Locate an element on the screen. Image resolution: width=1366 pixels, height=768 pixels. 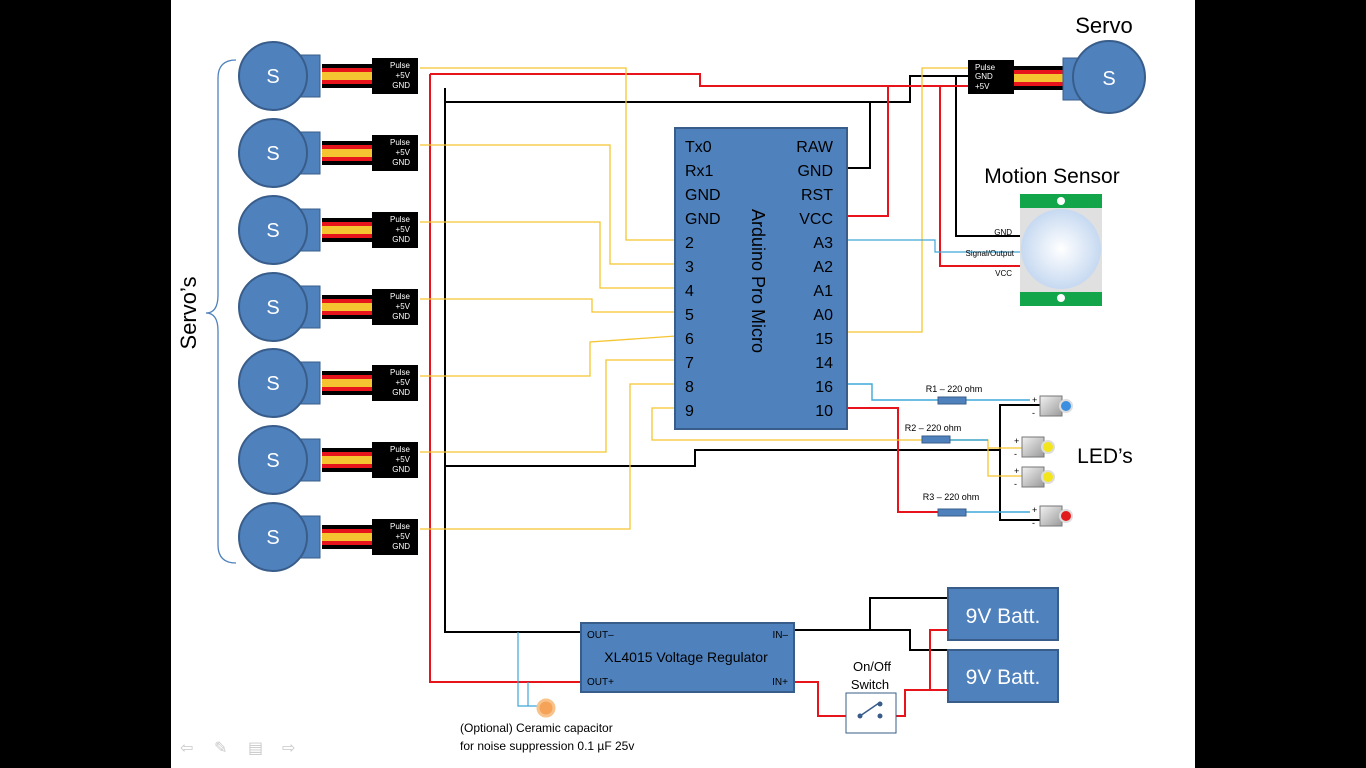
motion-sensor-title: Motion Sensor is located at coordinates (1051, 176).